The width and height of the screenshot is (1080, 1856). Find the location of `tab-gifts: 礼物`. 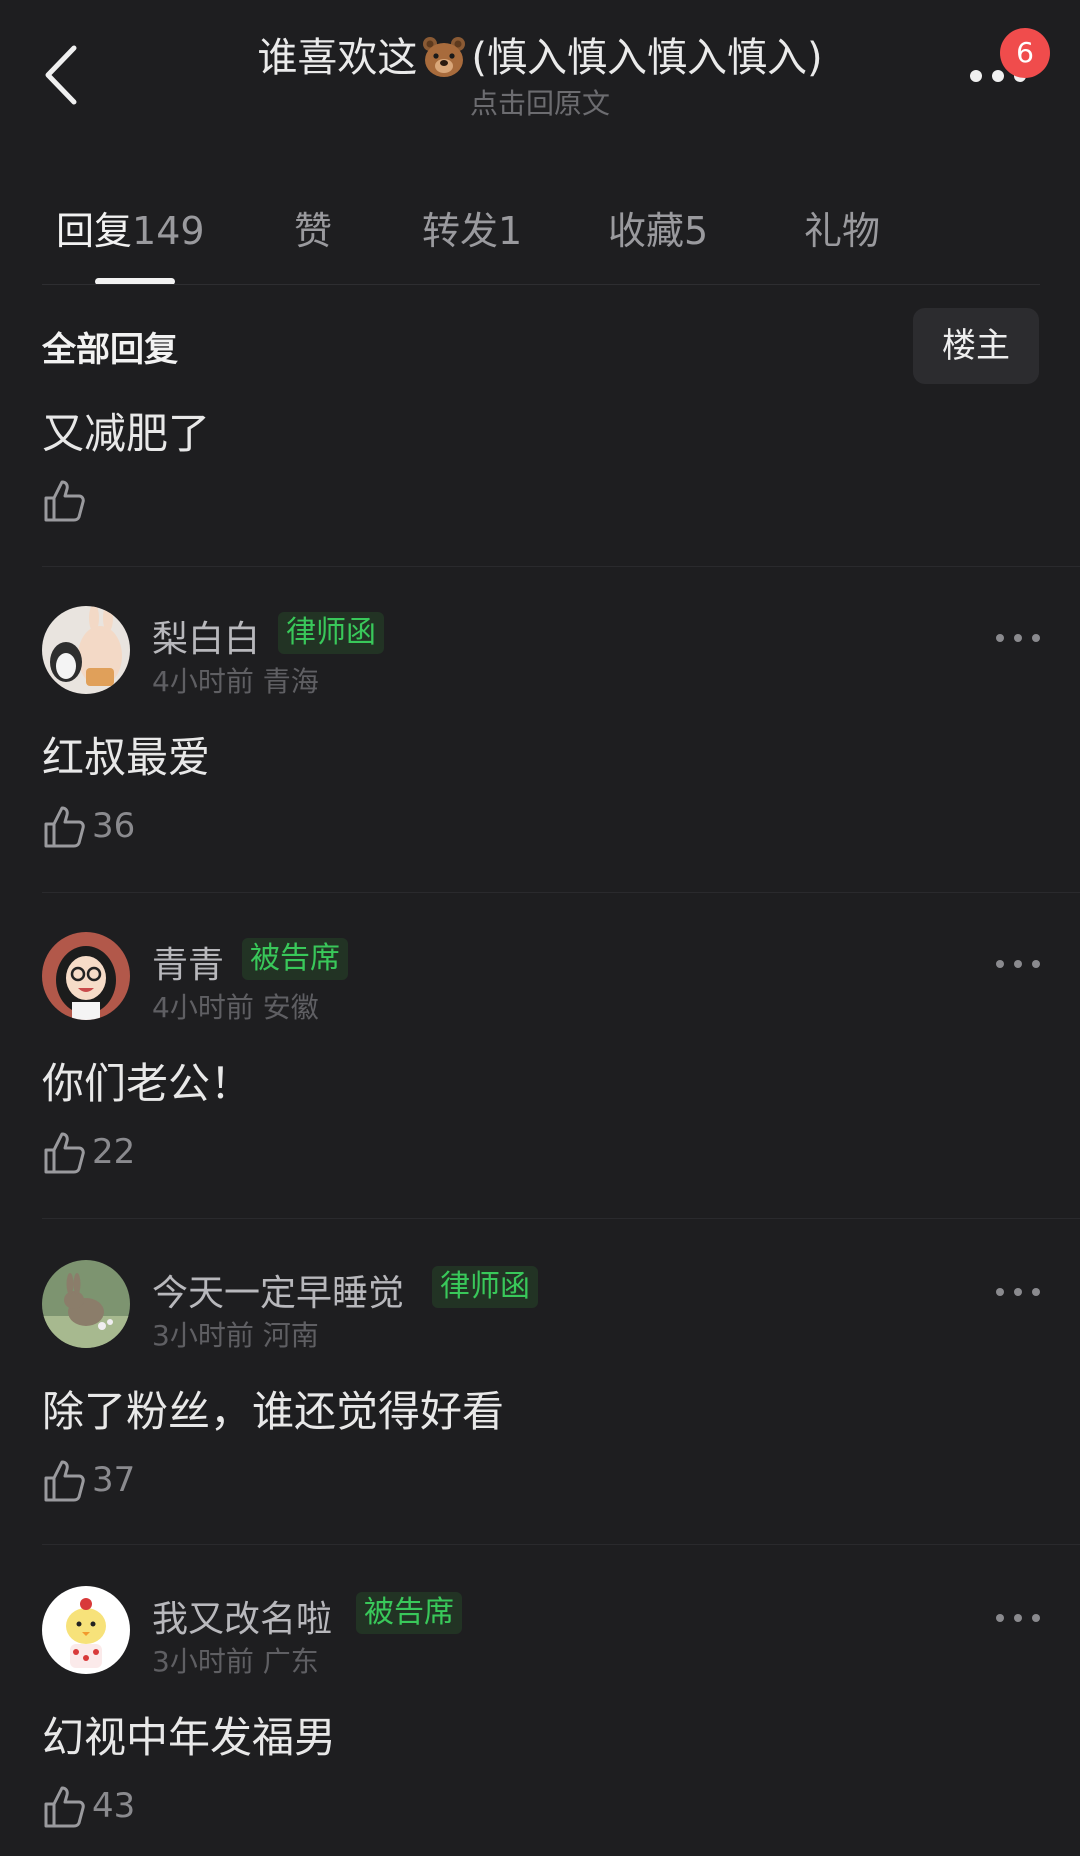

tab-gifts: 礼物 is located at coordinates (842, 227).